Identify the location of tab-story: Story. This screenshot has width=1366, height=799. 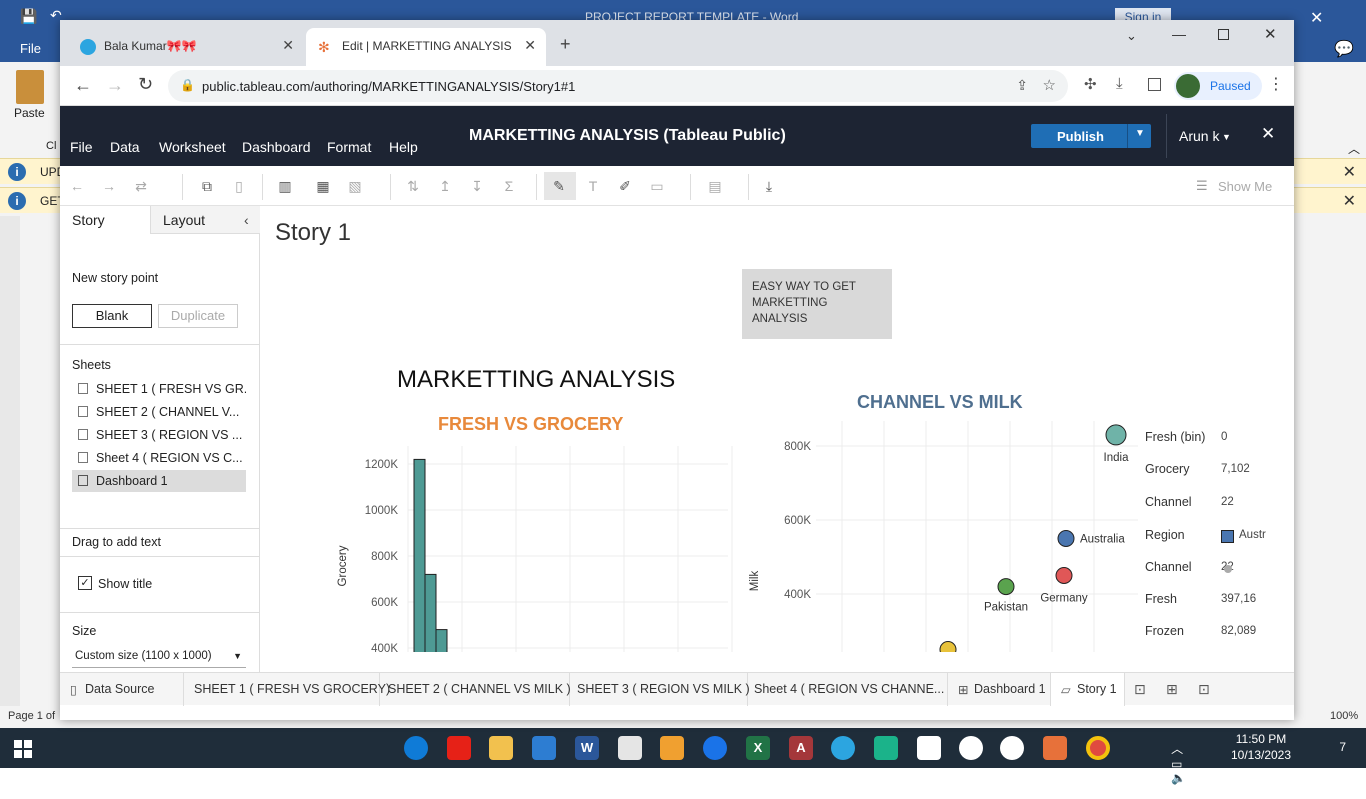
(88, 220).